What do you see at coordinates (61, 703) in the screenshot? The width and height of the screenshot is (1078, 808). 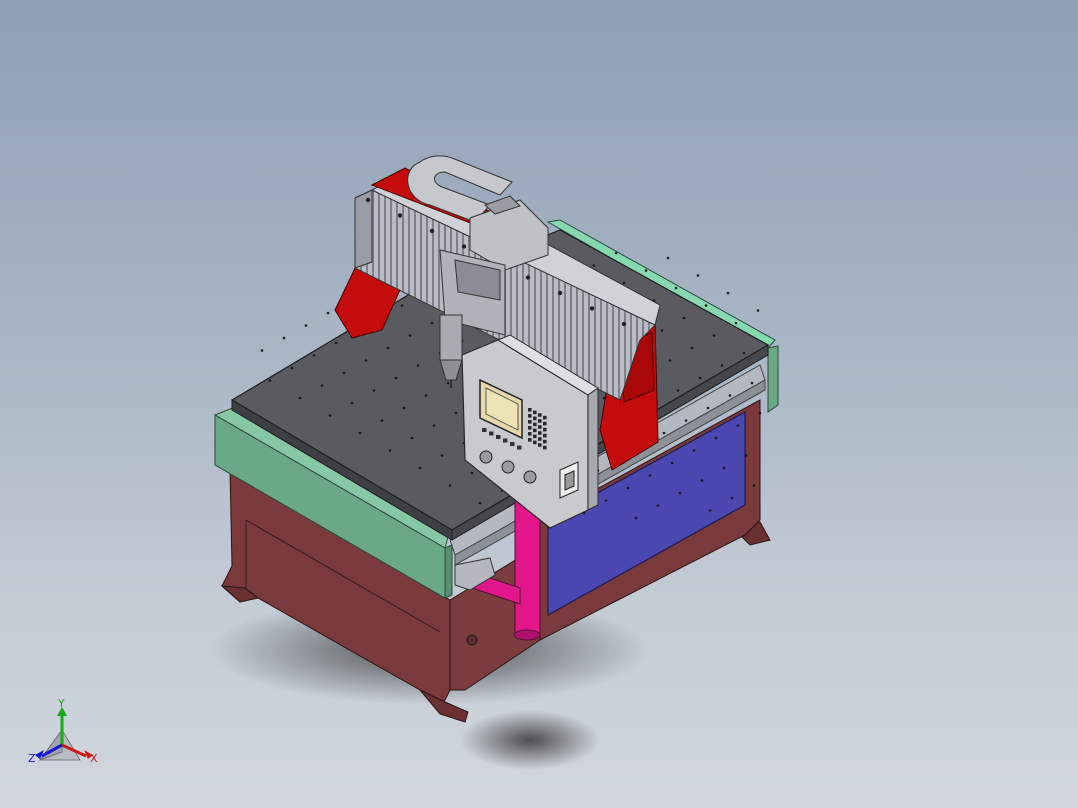 I see `y-axis-label: Y` at bounding box center [61, 703].